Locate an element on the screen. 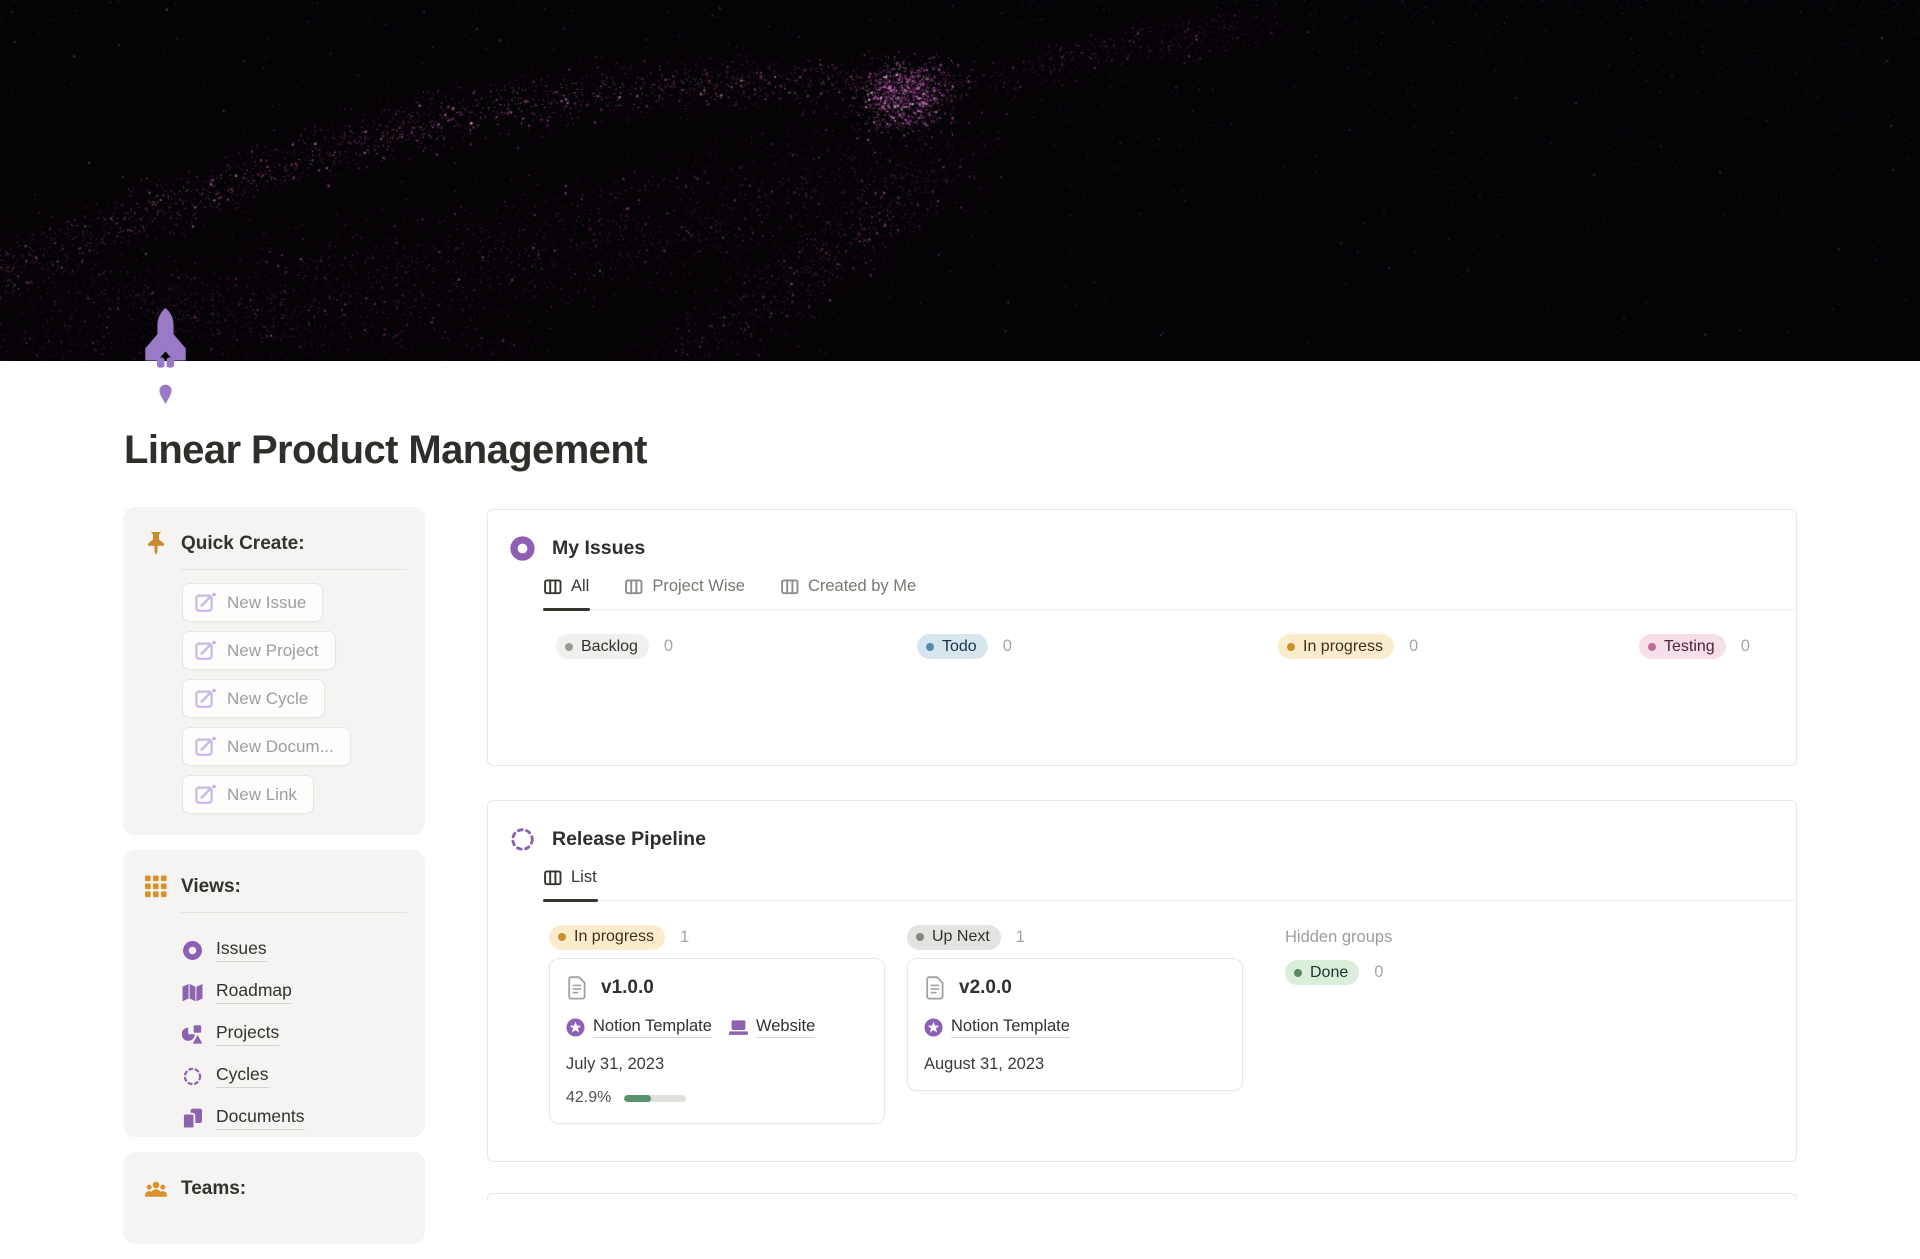 The image size is (1920, 1259). view-tabs: List is located at coordinates (1169, 885).